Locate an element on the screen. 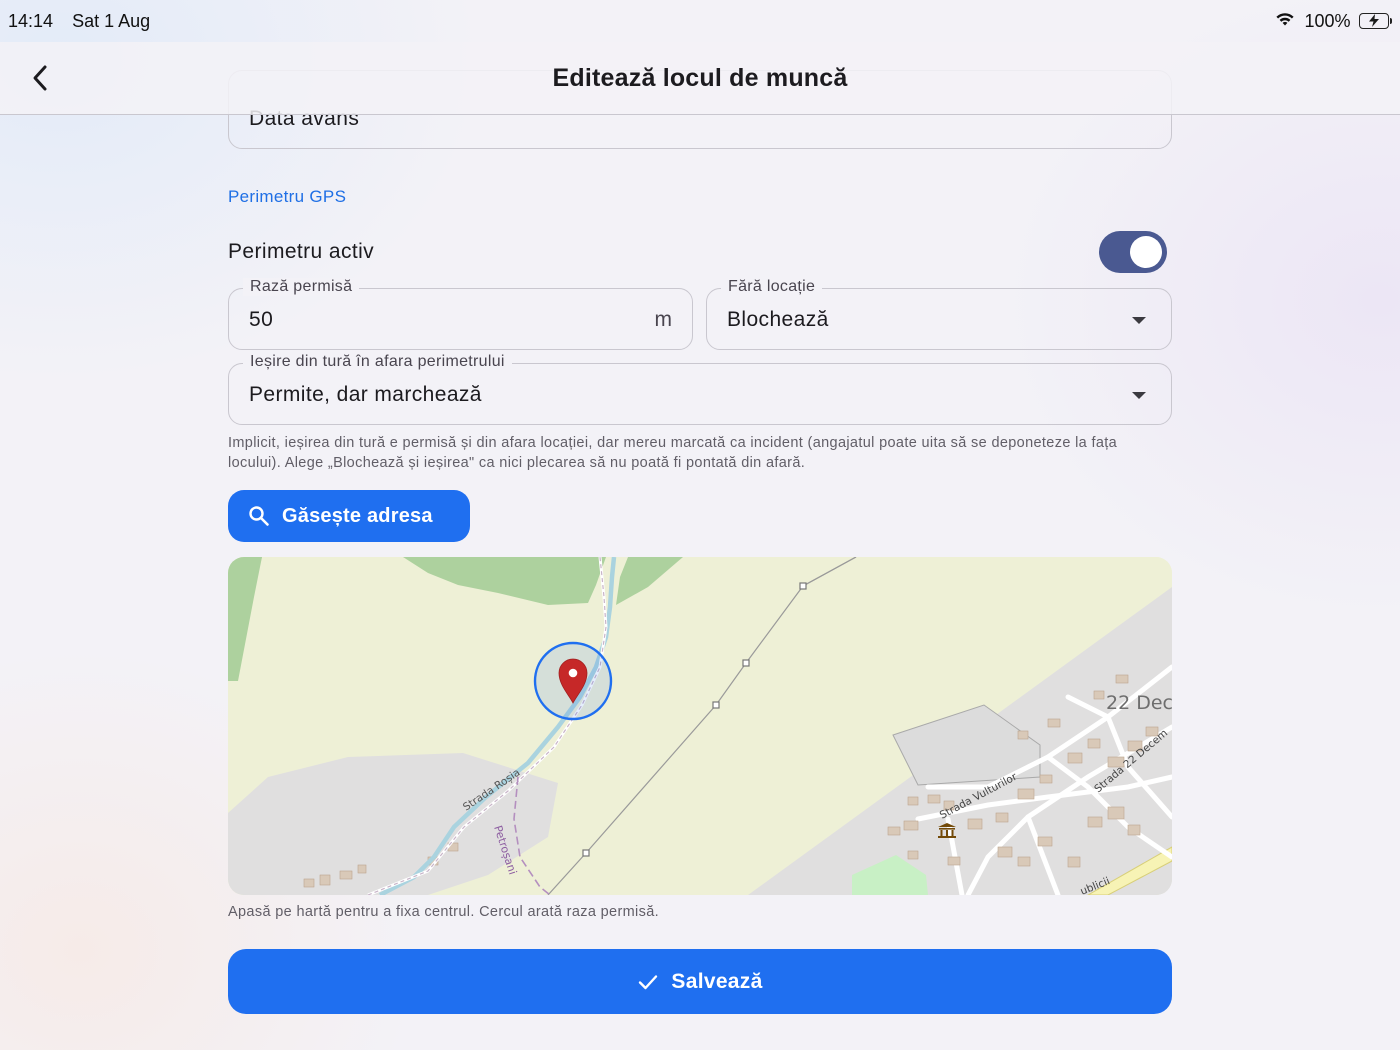 This screenshot has width=1400, height=1050. save-label: Salvează is located at coordinates (717, 981).